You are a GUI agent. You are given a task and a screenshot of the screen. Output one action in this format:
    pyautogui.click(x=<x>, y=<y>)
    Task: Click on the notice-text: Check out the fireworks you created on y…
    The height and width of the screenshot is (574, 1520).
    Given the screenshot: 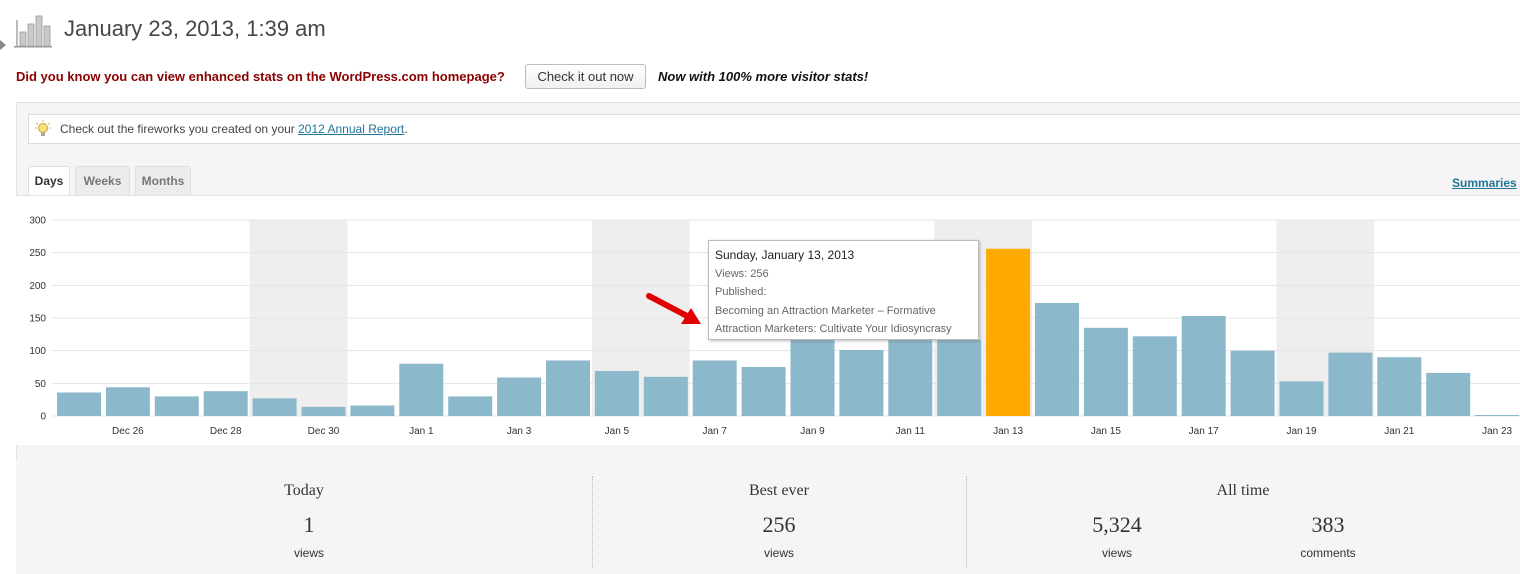 What is the action you would take?
    pyautogui.click(x=234, y=129)
    